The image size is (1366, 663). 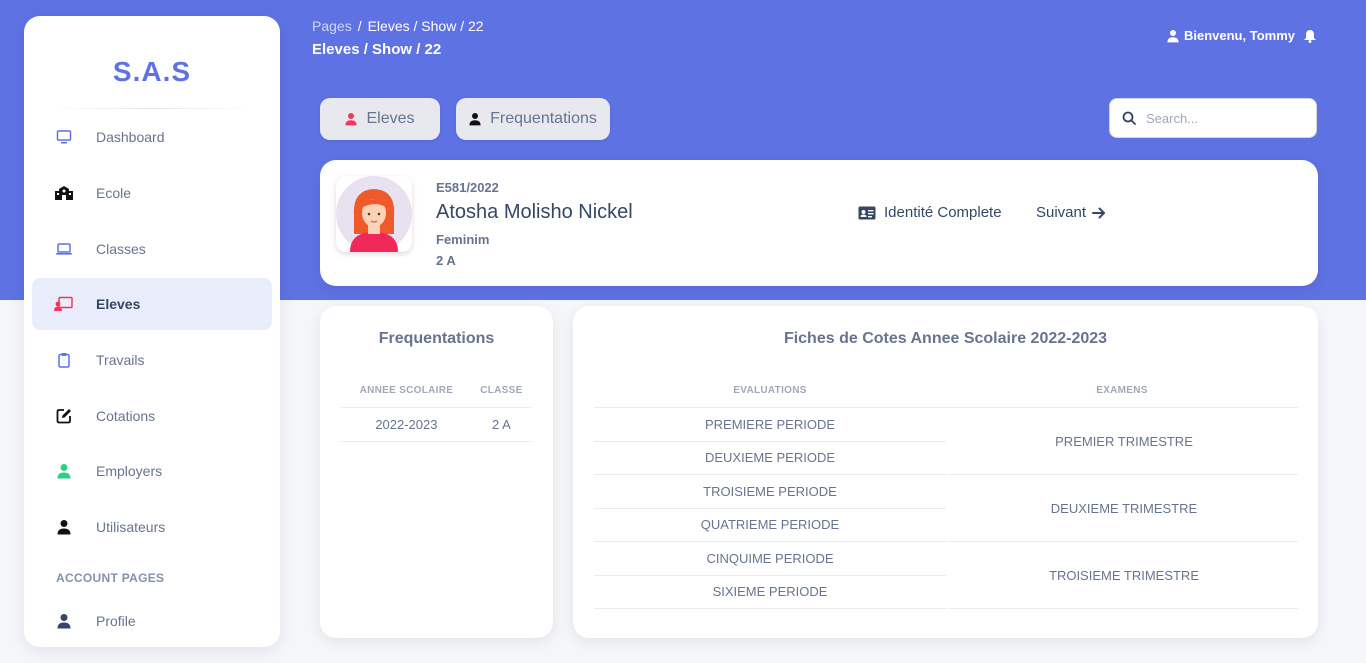 I want to click on evaluation-cell: CINQUIME PERIODE, so click(x=770, y=559).